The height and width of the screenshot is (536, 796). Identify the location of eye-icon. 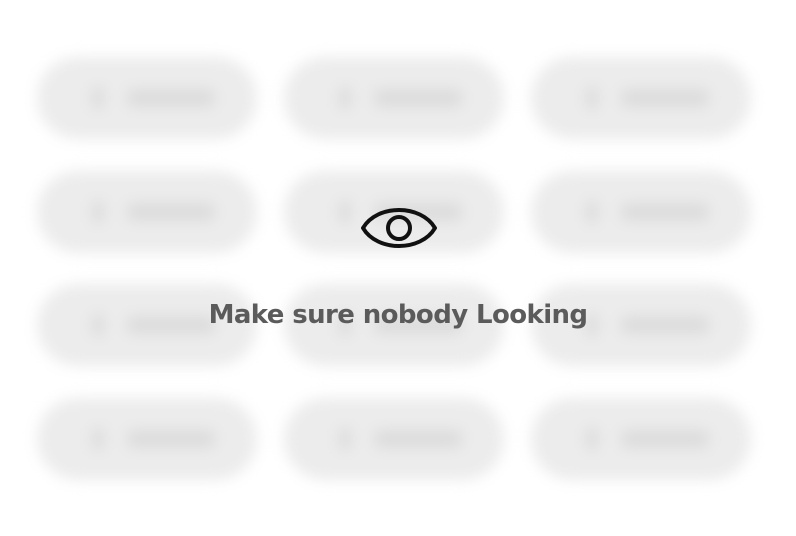
(399, 228).